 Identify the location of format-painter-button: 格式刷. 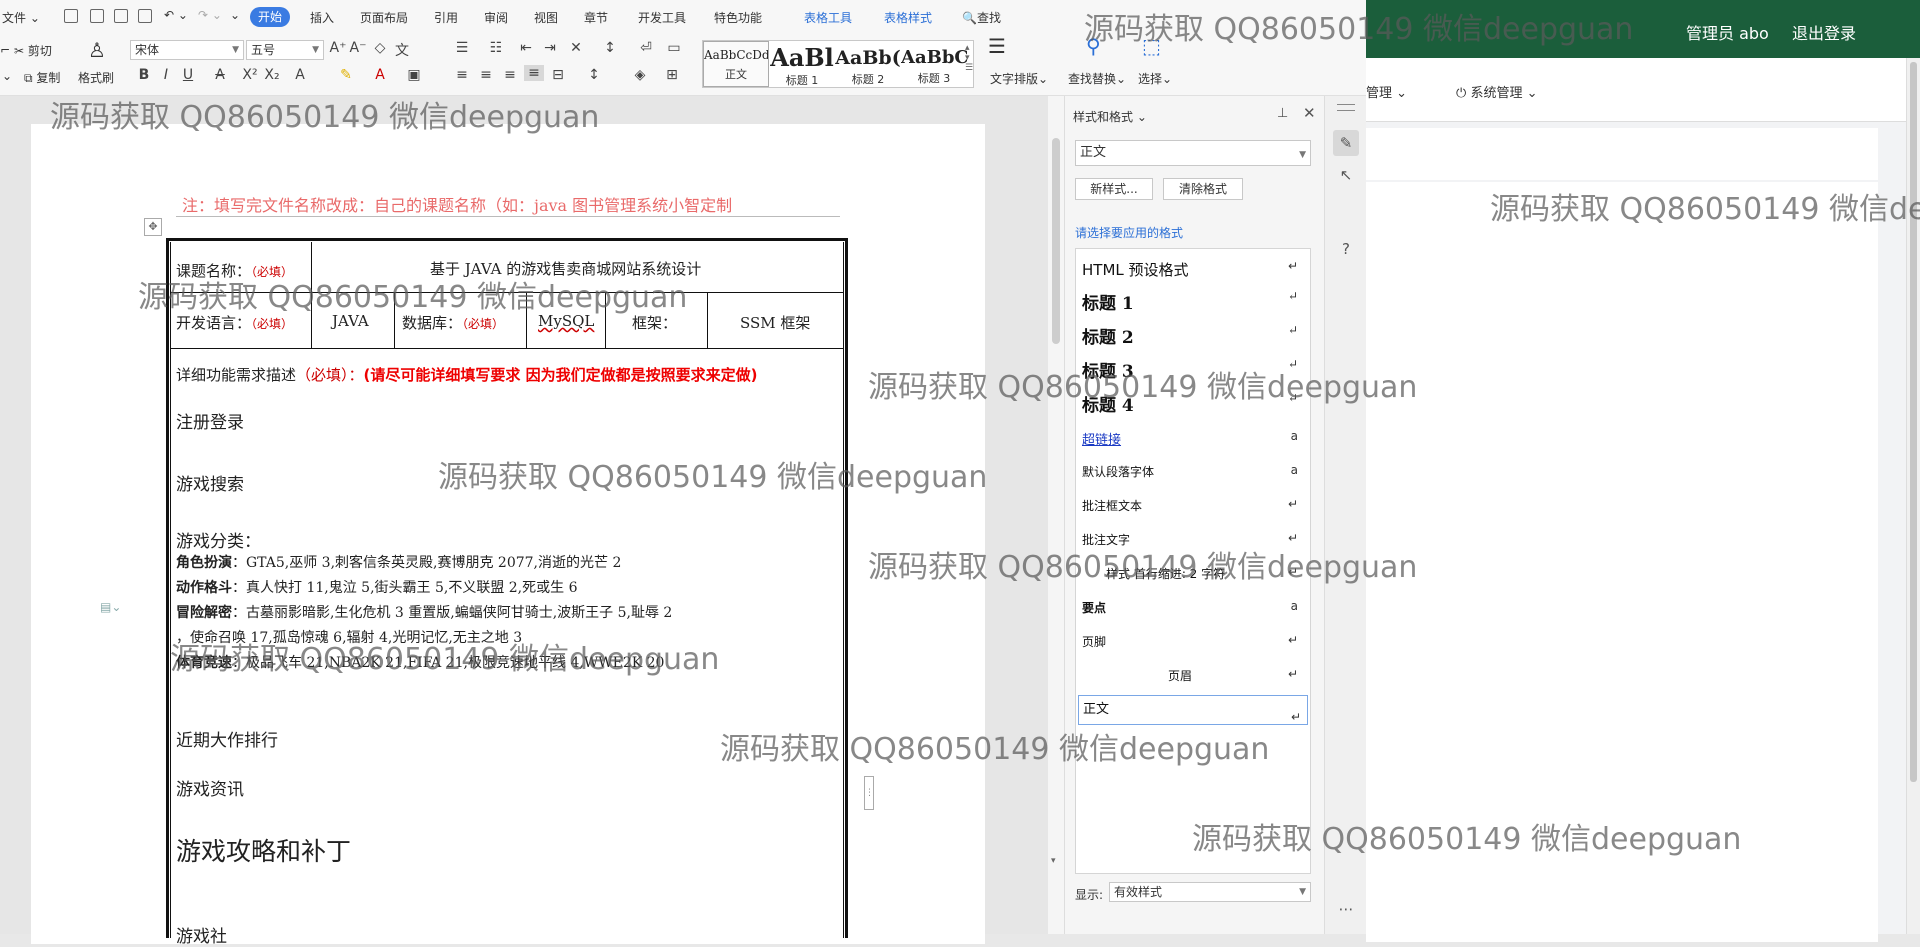
(96, 77).